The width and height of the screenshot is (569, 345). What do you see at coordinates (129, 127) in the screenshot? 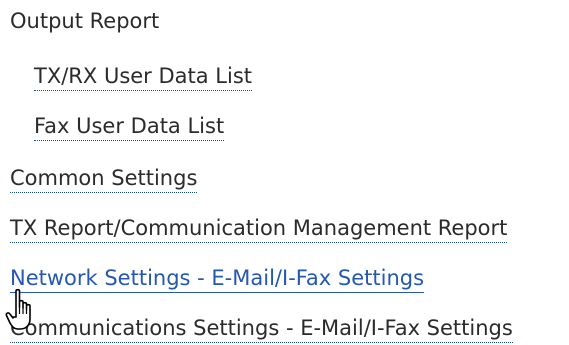
I see `link-fax-user-data-list: Fax User Data List` at bounding box center [129, 127].